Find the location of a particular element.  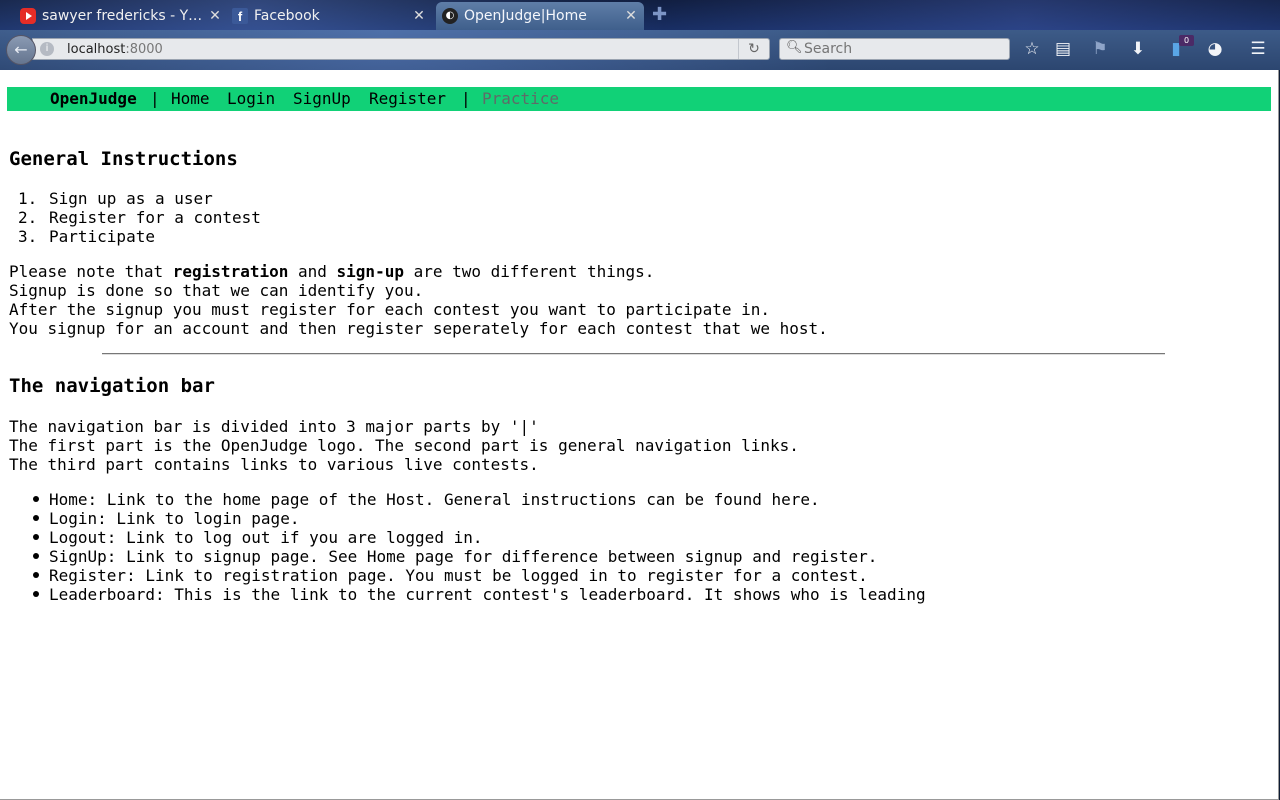

brand-logo: OpenJudge is located at coordinates (93, 99).